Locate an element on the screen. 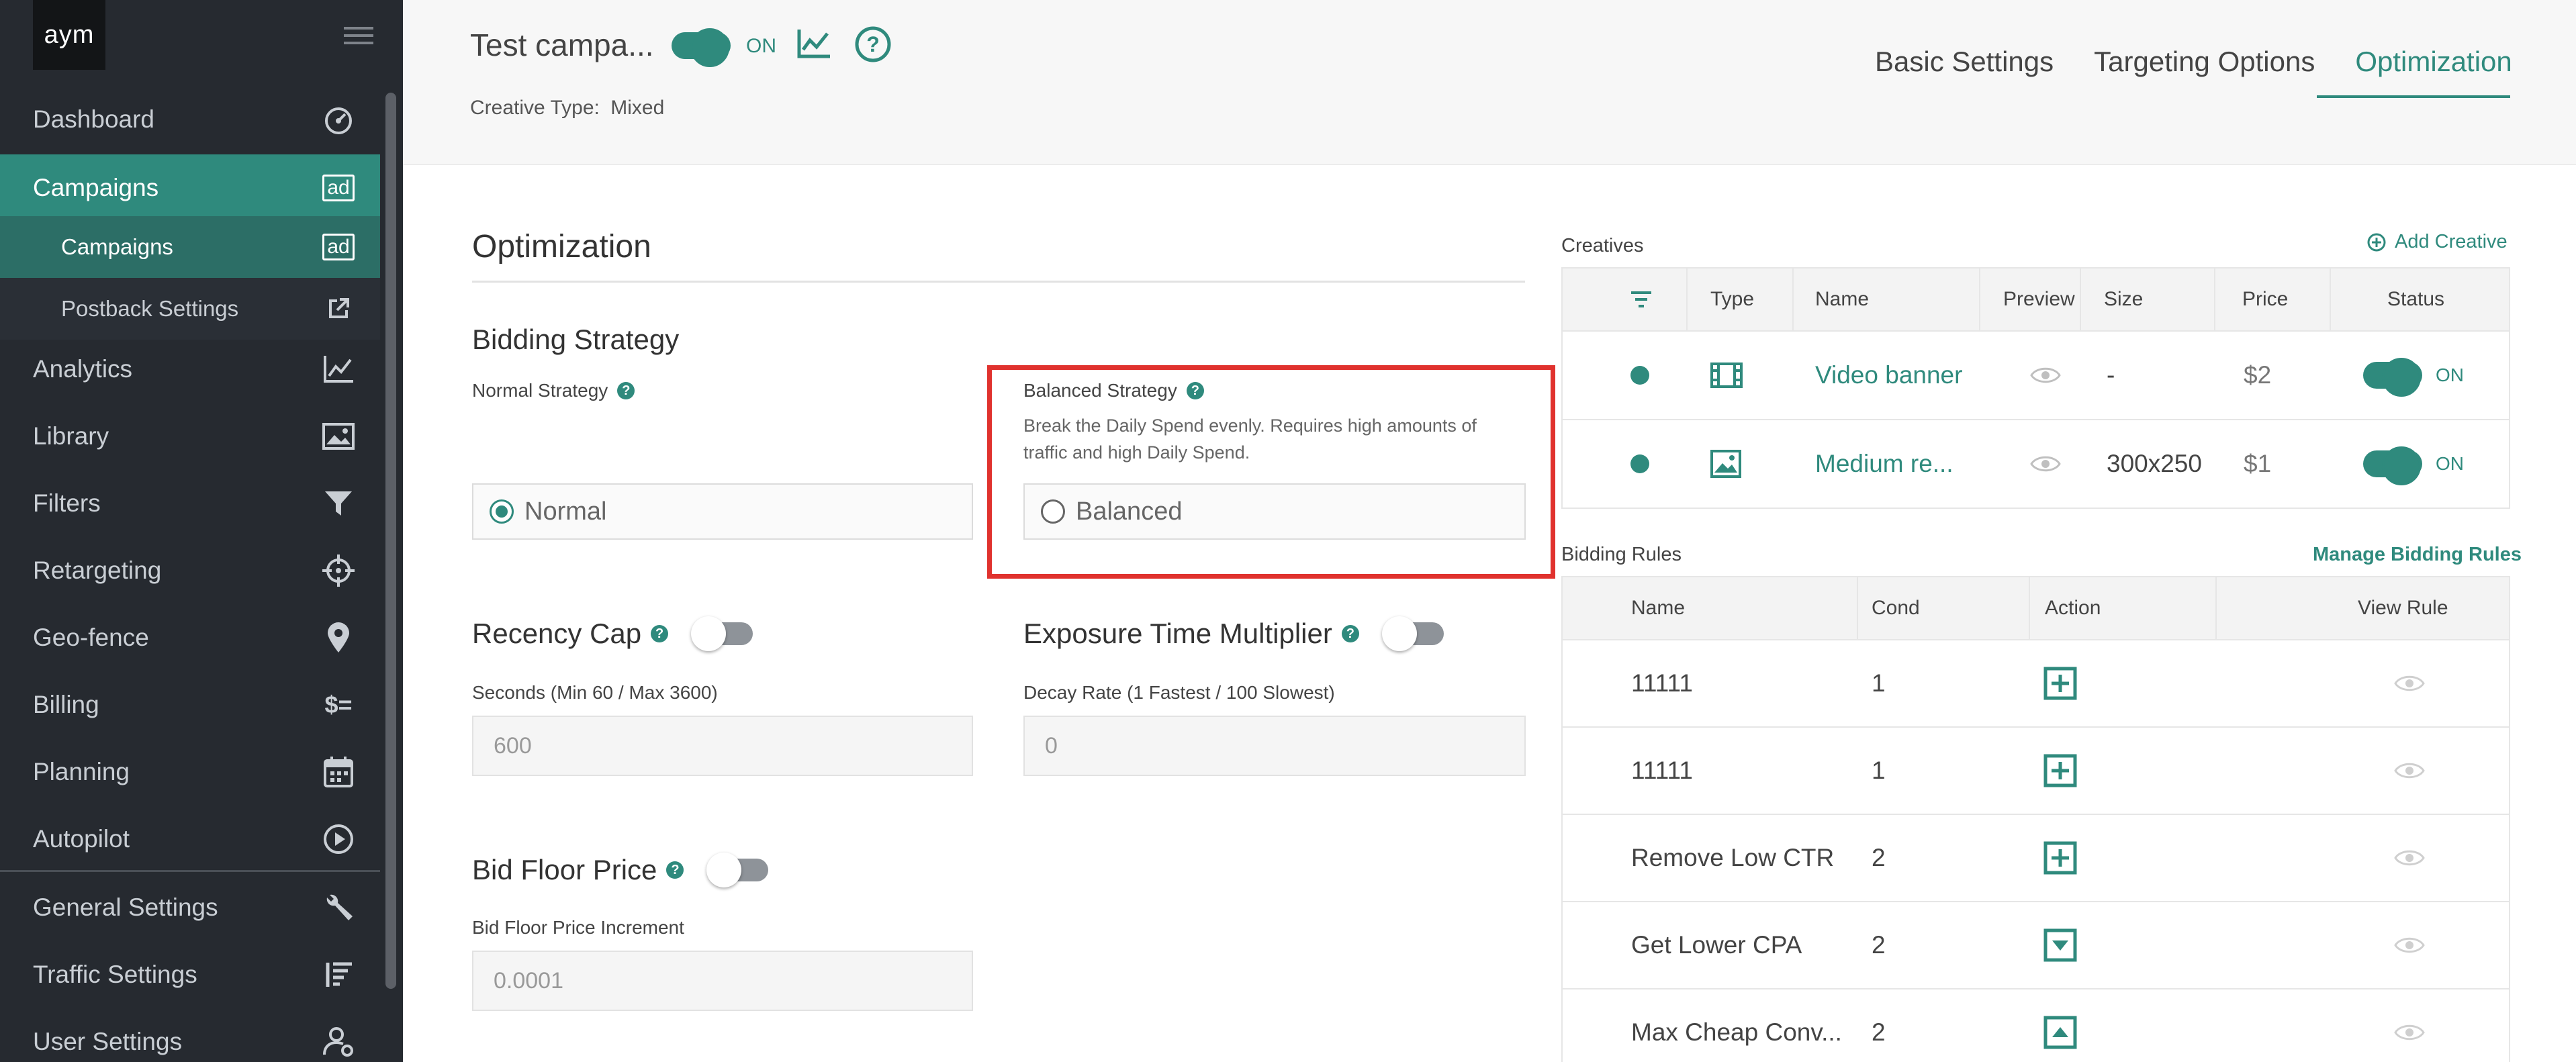 The width and height of the screenshot is (2576, 1062). sidebar-item-label: Filters is located at coordinates (67, 503).